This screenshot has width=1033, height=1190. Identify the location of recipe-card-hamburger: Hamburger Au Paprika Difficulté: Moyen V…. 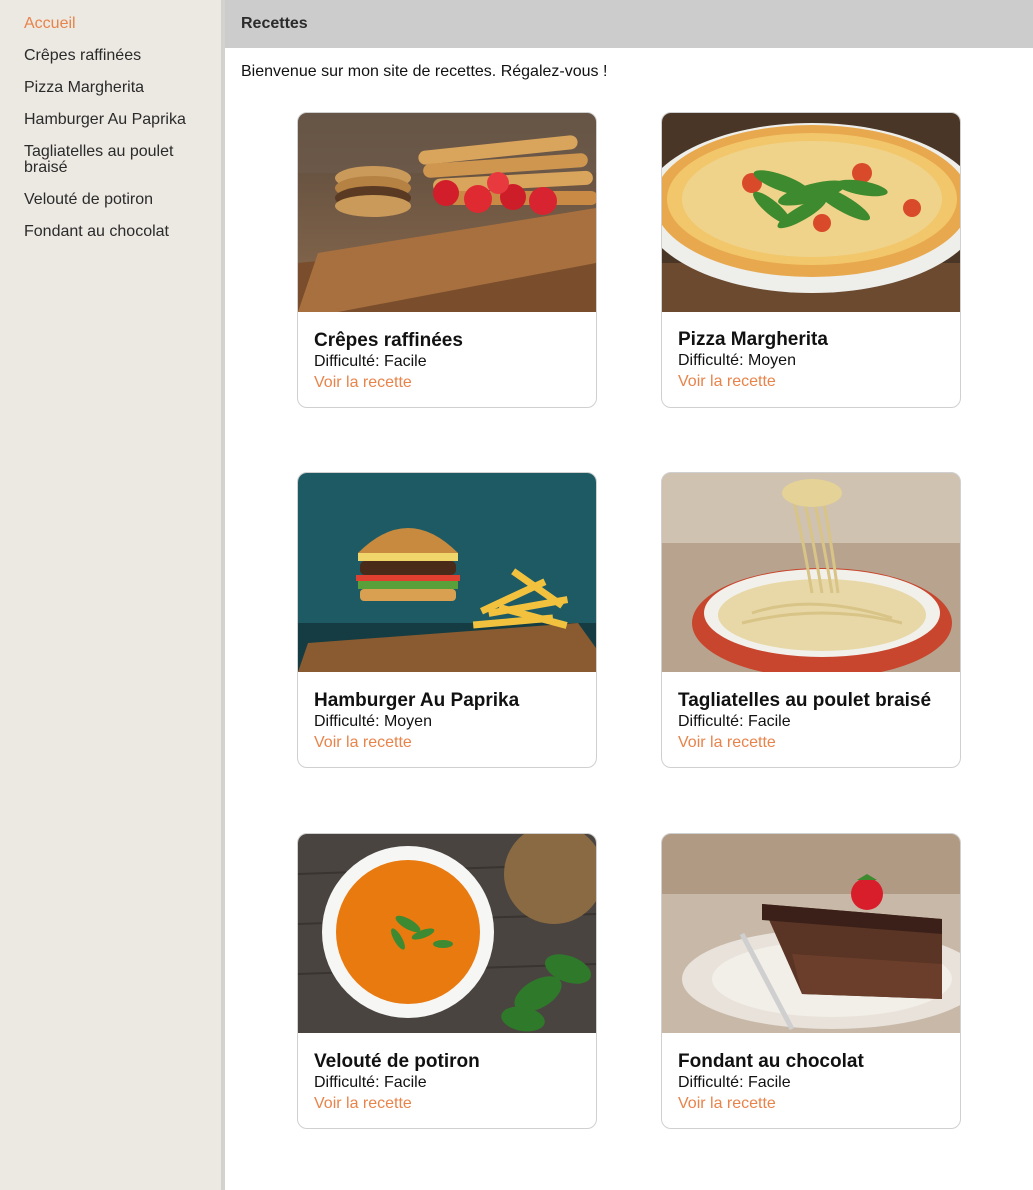
(447, 620).